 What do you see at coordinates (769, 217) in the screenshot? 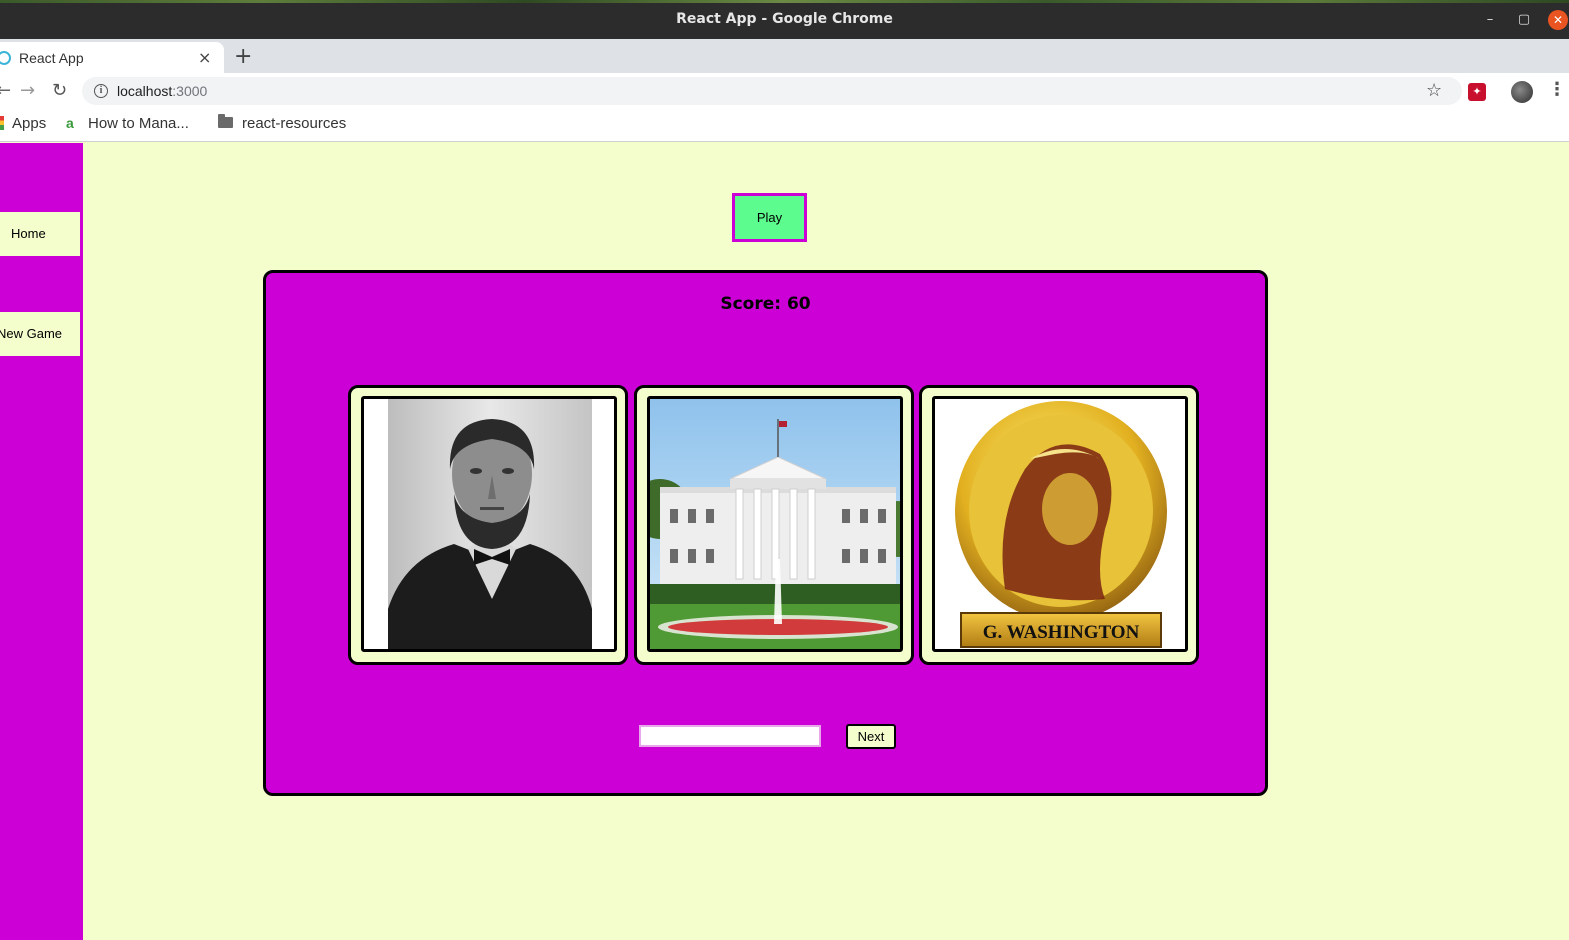
I see `play-button: Play` at bounding box center [769, 217].